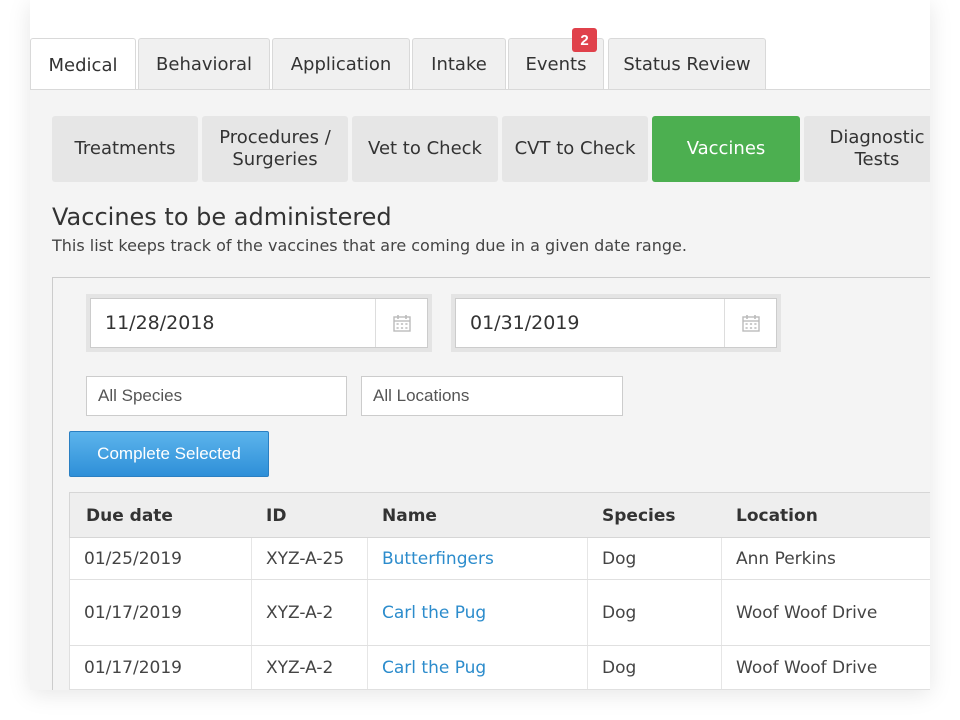 The height and width of the screenshot is (720, 960). What do you see at coordinates (275, 137) in the screenshot?
I see `subtab-label-line1: Procedures /` at bounding box center [275, 137].